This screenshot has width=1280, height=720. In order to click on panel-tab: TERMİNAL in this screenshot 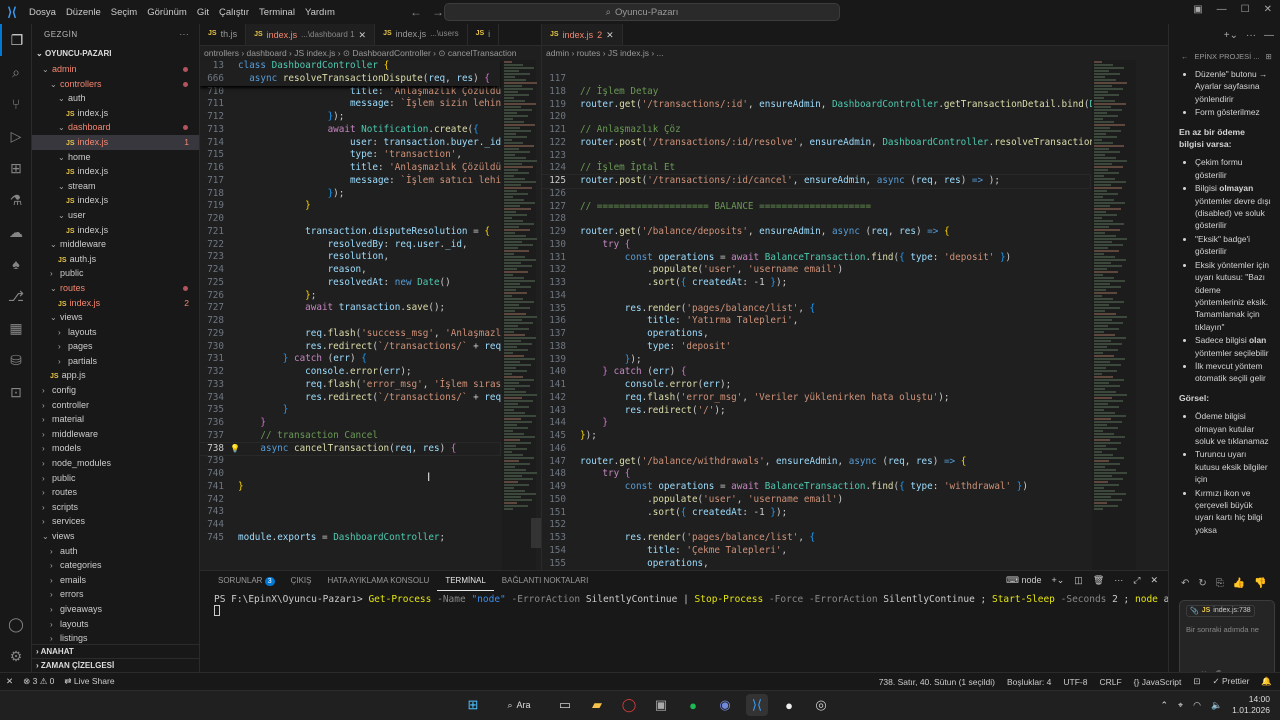, I will do `click(465, 581)`.